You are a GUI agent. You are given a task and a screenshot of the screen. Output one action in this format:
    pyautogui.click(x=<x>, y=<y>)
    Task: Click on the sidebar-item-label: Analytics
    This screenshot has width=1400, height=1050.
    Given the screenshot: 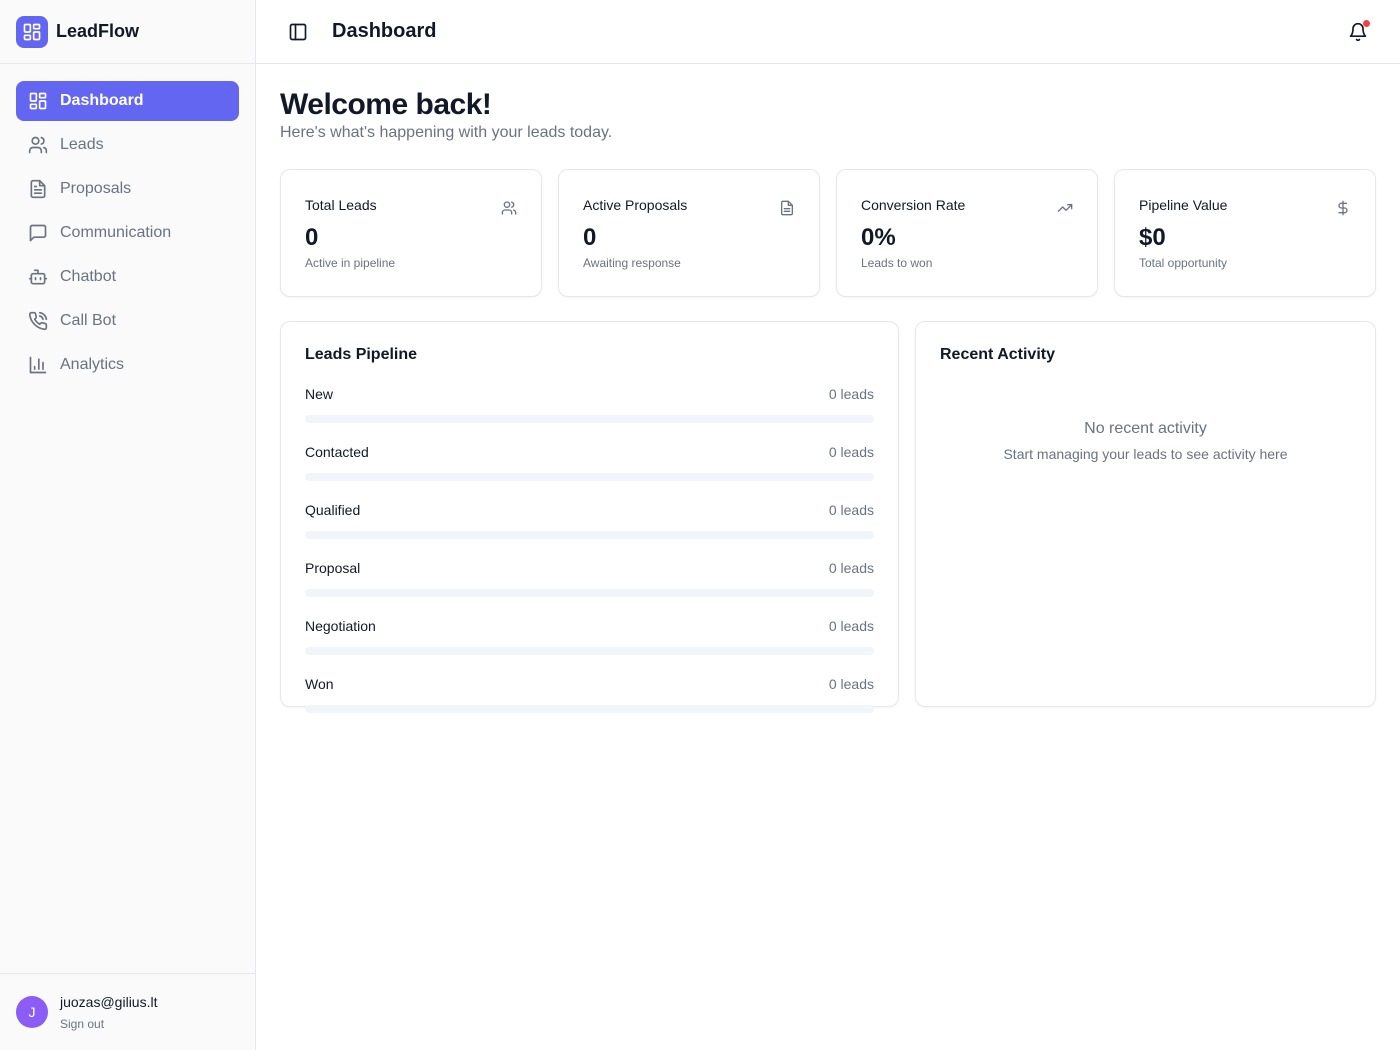 What is the action you would take?
    pyautogui.click(x=92, y=364)
    